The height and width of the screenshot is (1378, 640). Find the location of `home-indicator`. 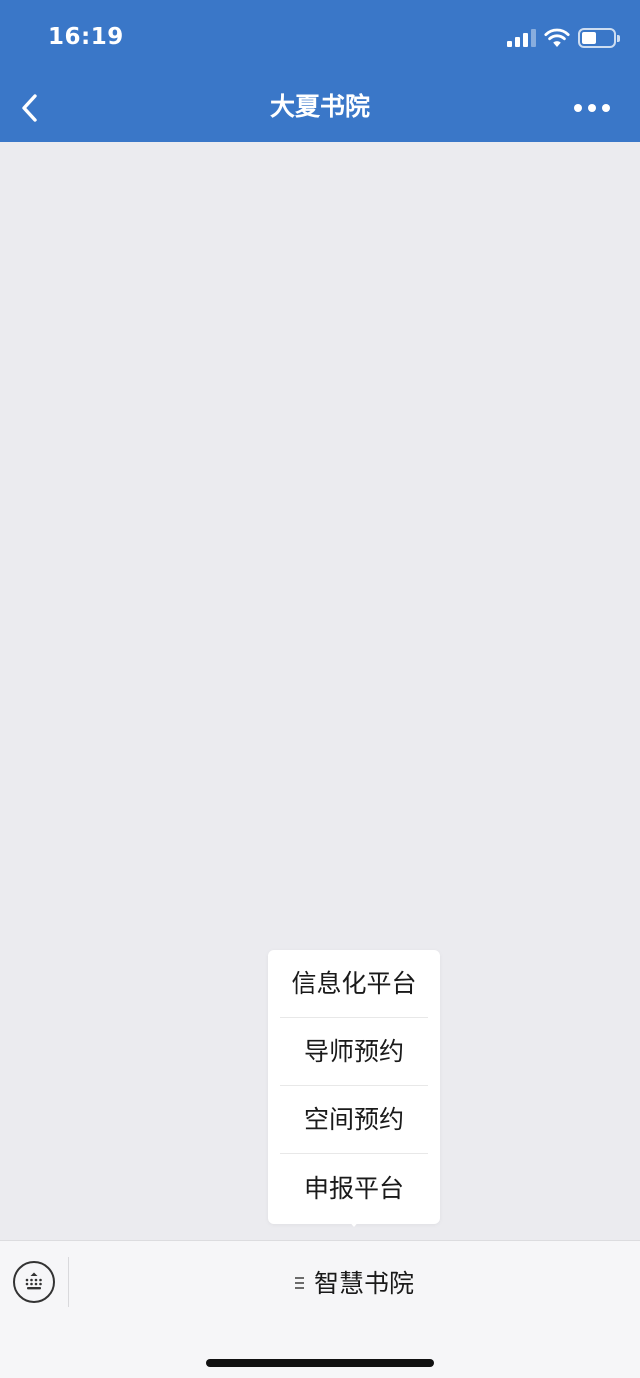

home-indicator is located at coordinates (320, 1363).